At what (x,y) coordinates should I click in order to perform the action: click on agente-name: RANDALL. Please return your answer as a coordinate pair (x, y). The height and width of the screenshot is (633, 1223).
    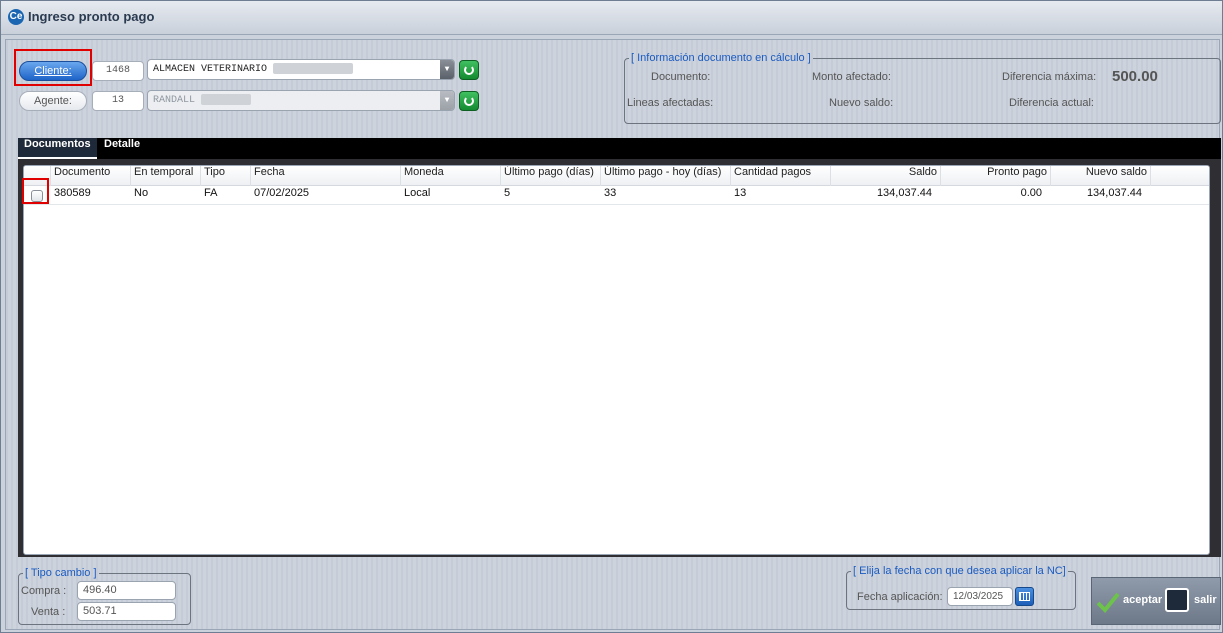
    Looking at the image, I should click on (174, 100).